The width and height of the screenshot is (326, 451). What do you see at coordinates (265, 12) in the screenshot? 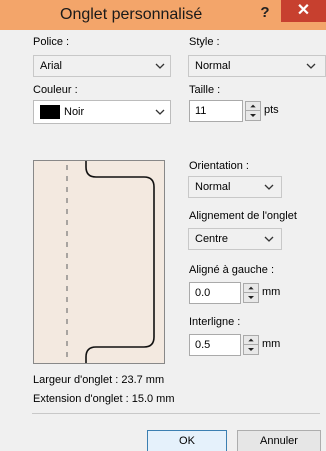
I see `help-icon: ?` at bounding box center [265, 12].